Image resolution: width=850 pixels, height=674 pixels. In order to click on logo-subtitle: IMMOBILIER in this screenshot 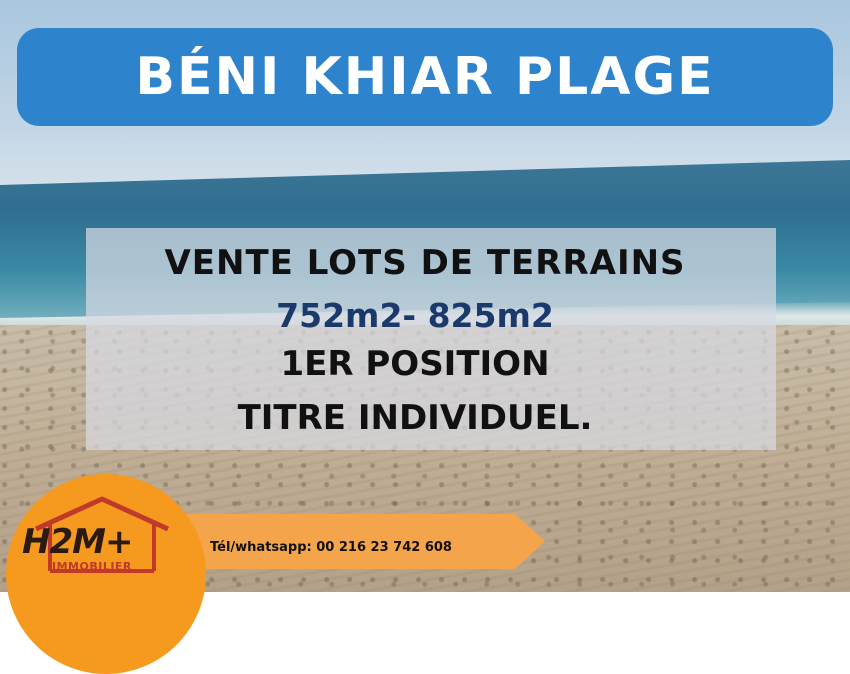, I will do `click(92, 566)`.